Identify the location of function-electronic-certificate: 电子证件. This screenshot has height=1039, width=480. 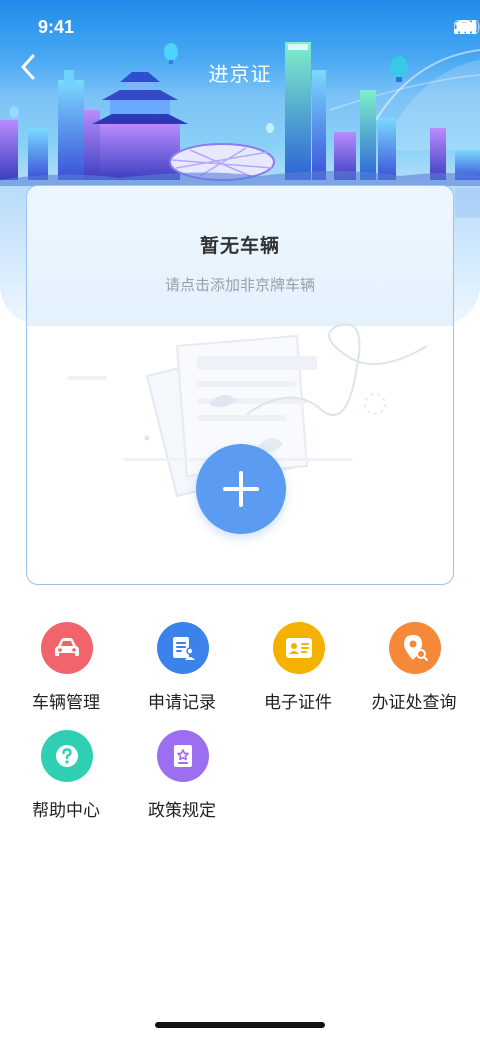
(298, 672).